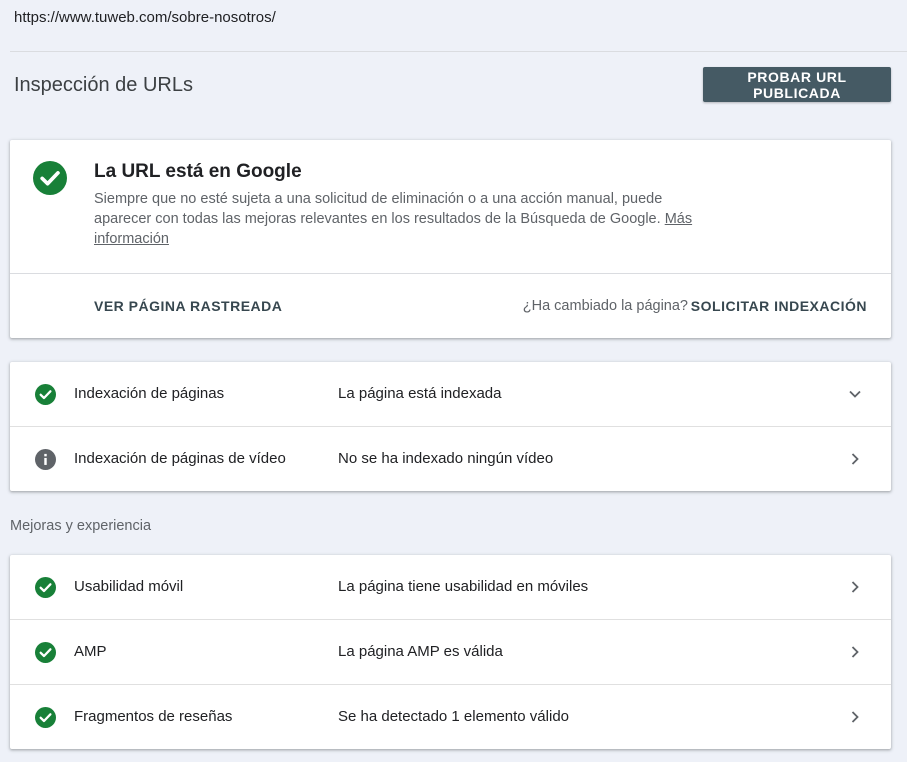 This screenshot has height=762, width=907. Describe the element at coordinates (458, 51) in the screenshot. I see `header-divider` at that location.